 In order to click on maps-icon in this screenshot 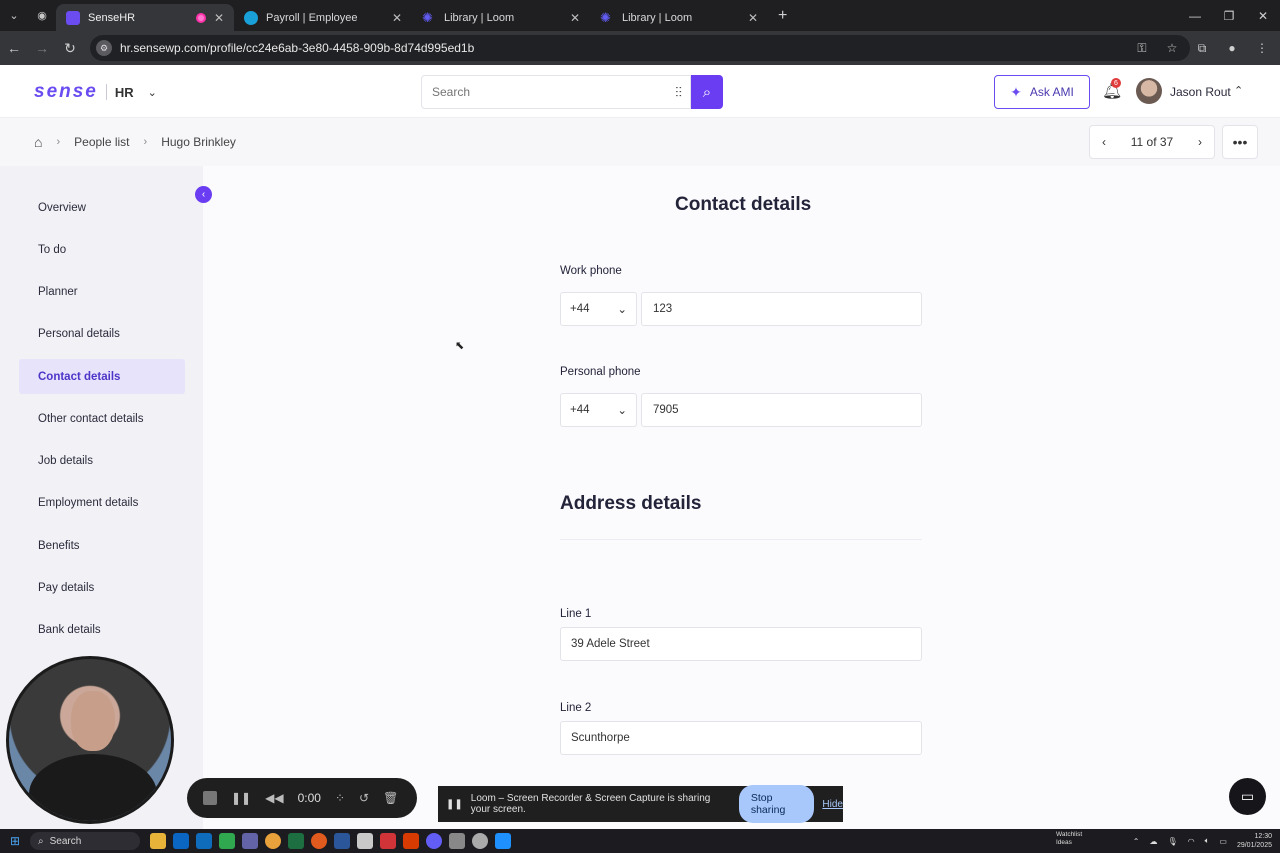, I will do `click(227, 841)`.